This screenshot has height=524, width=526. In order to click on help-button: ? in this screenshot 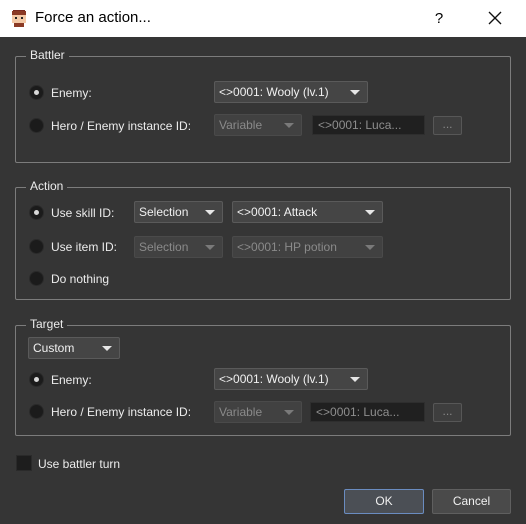, I will do `click(439, 18)`.